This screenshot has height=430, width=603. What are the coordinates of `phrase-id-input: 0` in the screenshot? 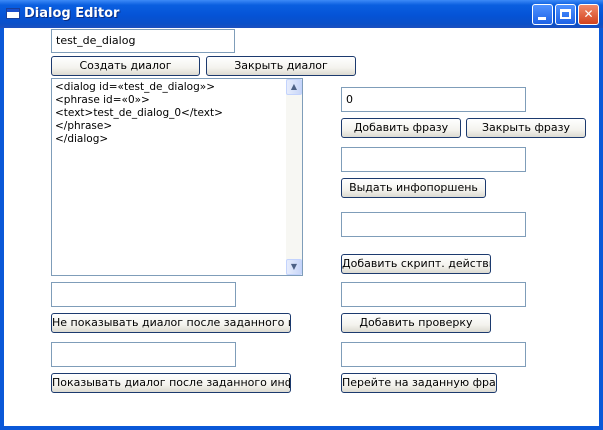 It's located at (433, 99).